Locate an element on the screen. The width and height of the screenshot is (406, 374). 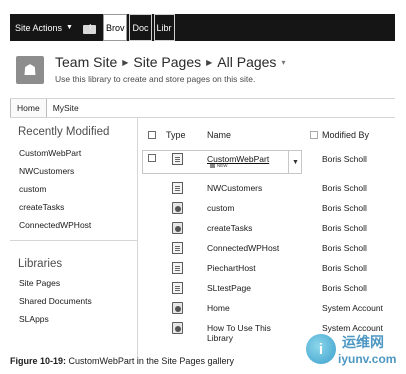
breadcrumb: Team Site ▶ Site Pages ▶ All Pages ▾ is located at coordinates (170, 62).